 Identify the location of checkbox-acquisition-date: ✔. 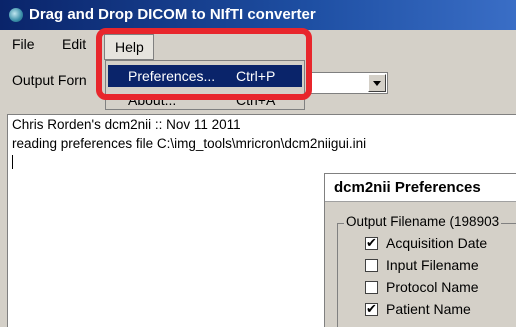
(371, 242).